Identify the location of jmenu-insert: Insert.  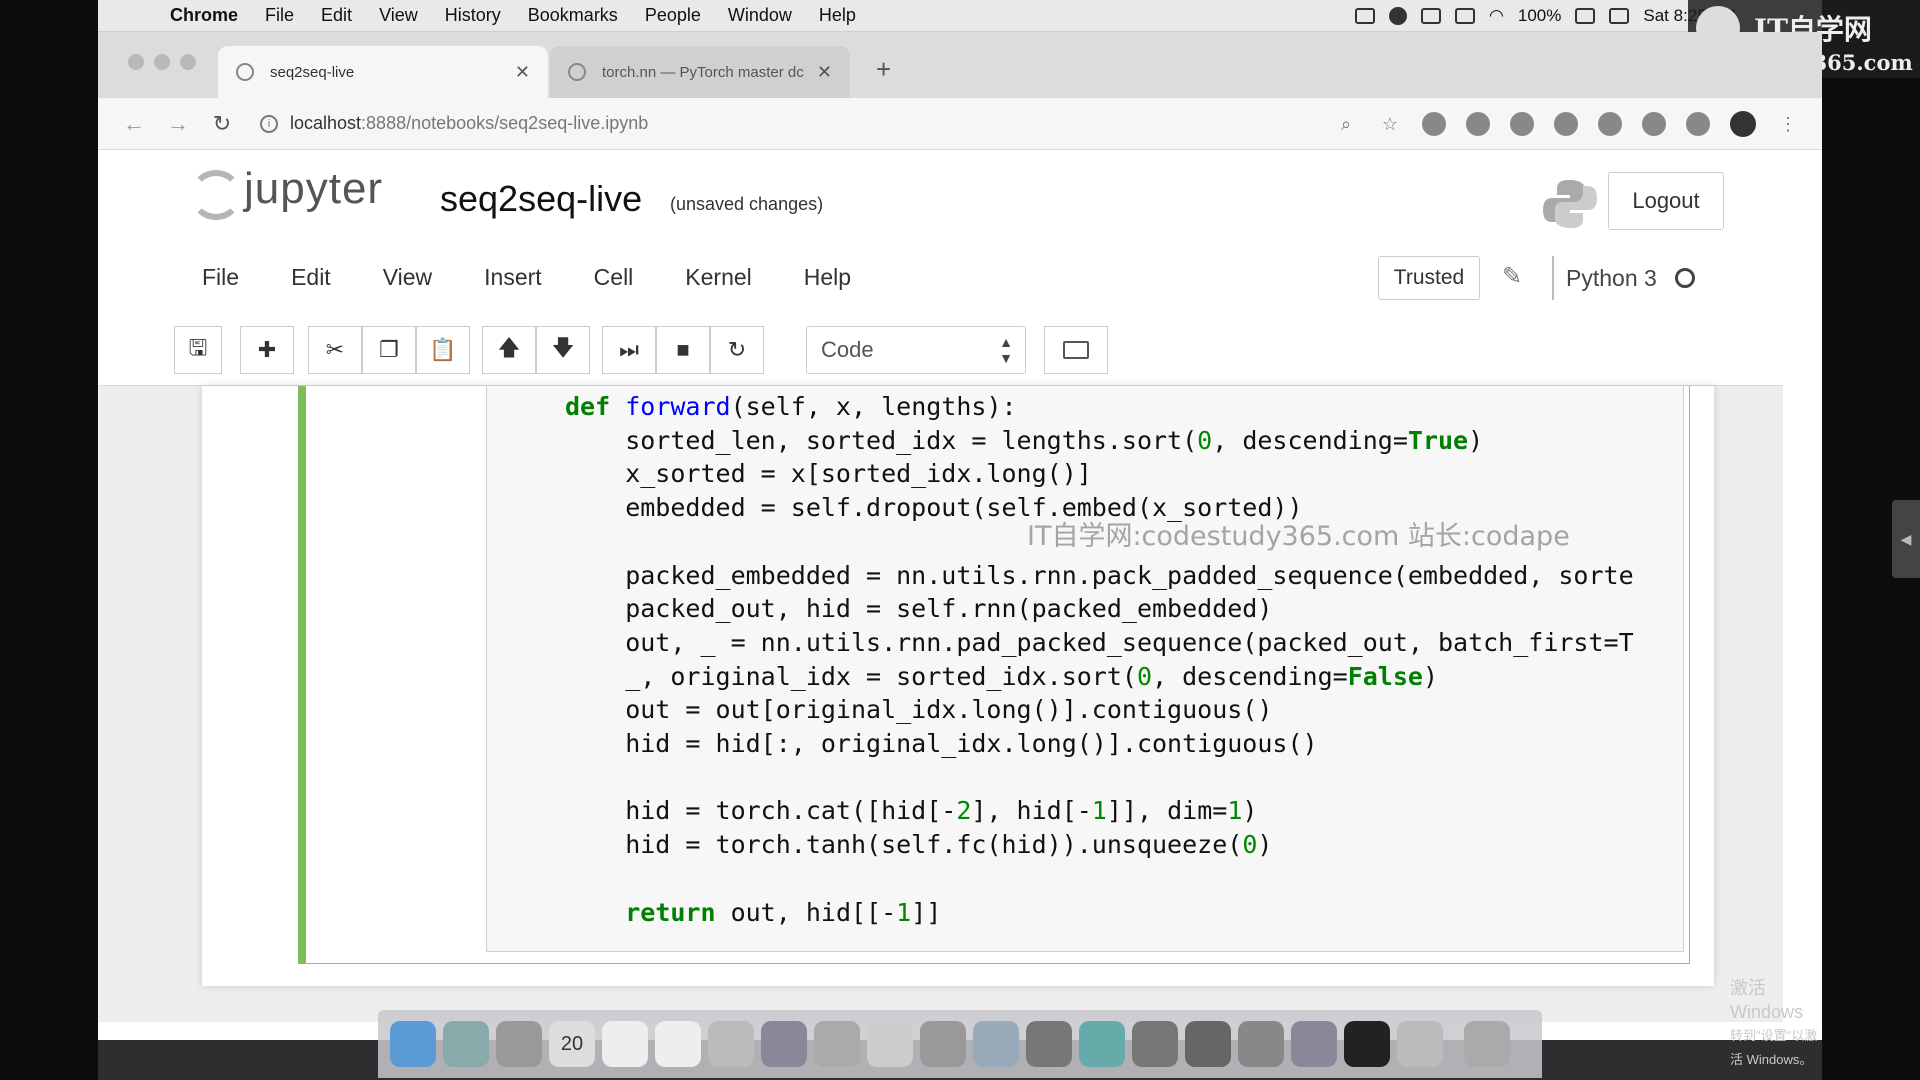
(513, 277).